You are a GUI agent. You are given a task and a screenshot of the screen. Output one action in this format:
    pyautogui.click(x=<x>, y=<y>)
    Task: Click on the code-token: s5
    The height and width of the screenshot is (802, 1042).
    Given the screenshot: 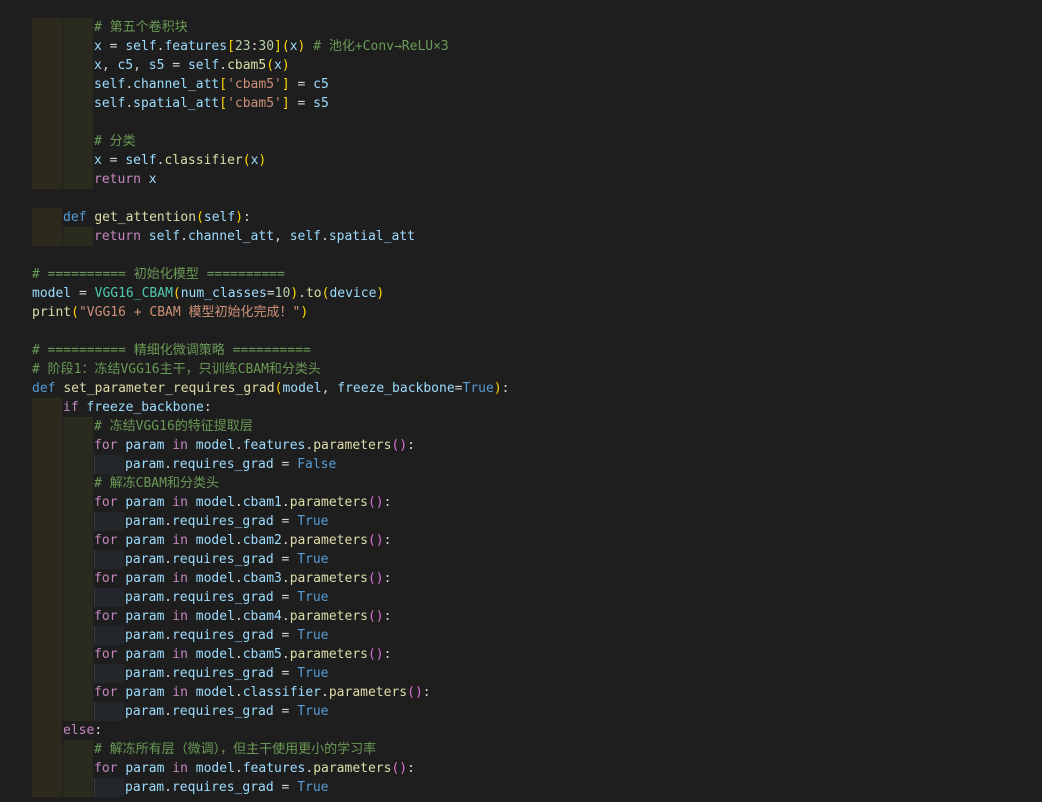 What is the action you would take?
    pyautogui.click(x=321, y=103)
    